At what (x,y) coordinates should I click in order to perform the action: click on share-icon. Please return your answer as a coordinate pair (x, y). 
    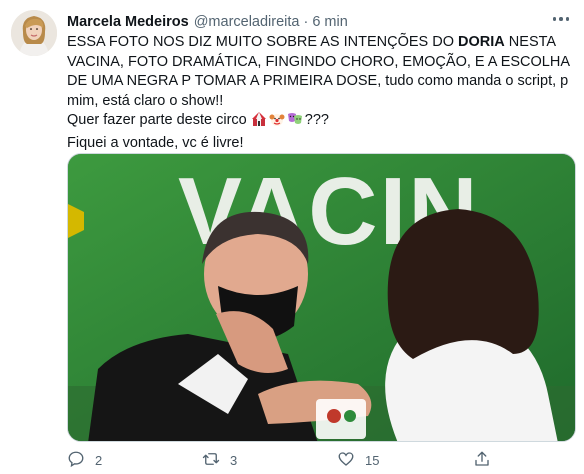
    Looking at the image, I should click on (482, 460).